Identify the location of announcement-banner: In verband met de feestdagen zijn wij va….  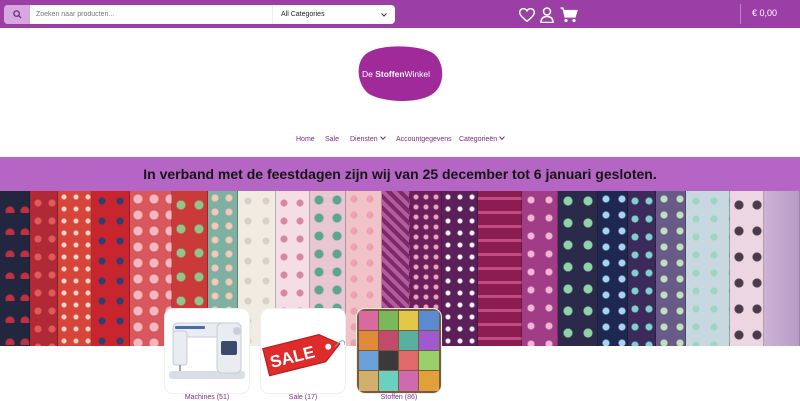
(400, 174).